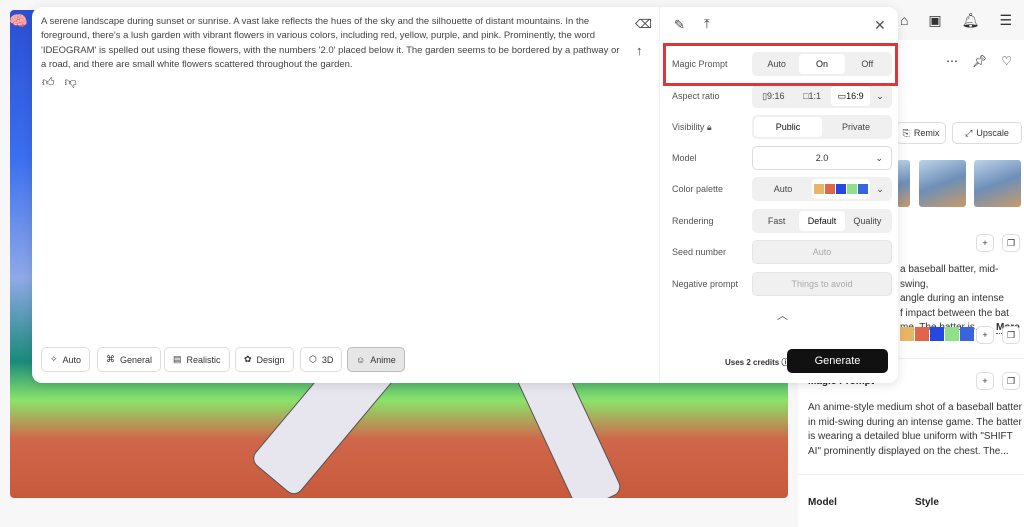 The width and height of the screenshot is (1024, 527). I want to click on upscale-icon: ⤢, so click(969, 132).